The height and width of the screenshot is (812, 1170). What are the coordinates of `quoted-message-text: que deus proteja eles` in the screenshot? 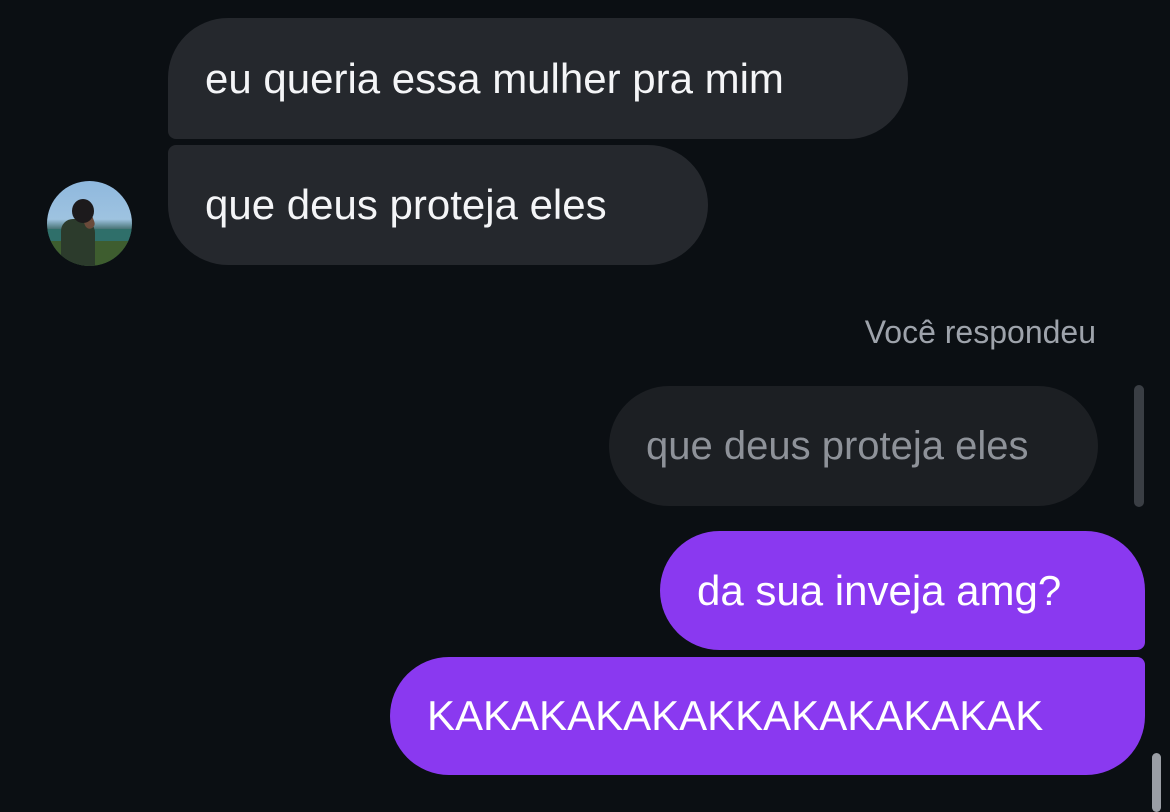 It's located at (837, 445).